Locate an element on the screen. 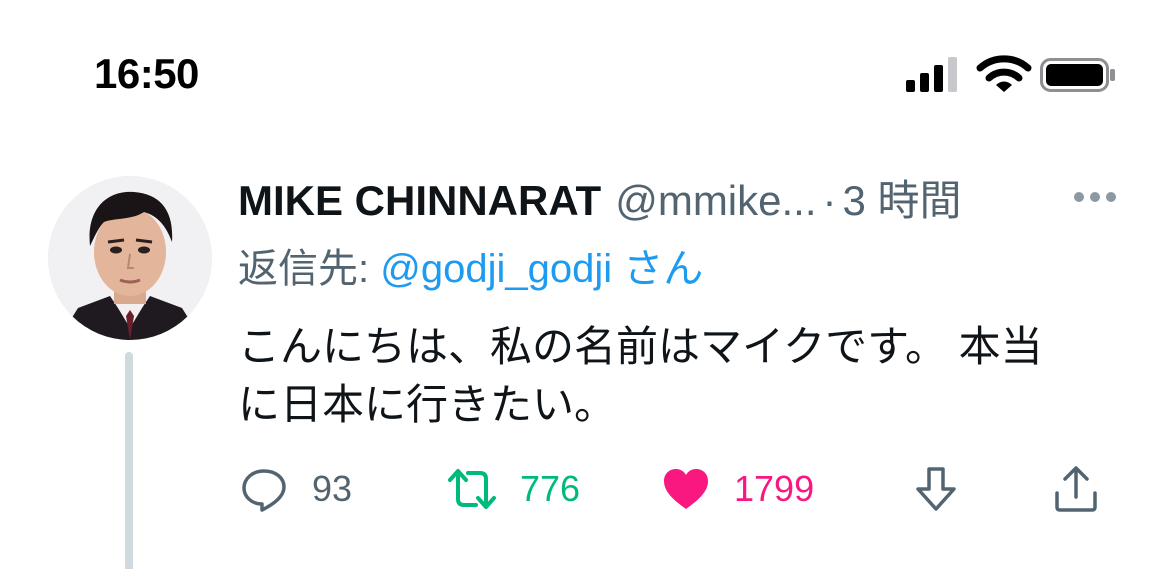 The width and height of the screenshot is (1170, 569). status-time: 16:50 is located at coordinates (146, 73).